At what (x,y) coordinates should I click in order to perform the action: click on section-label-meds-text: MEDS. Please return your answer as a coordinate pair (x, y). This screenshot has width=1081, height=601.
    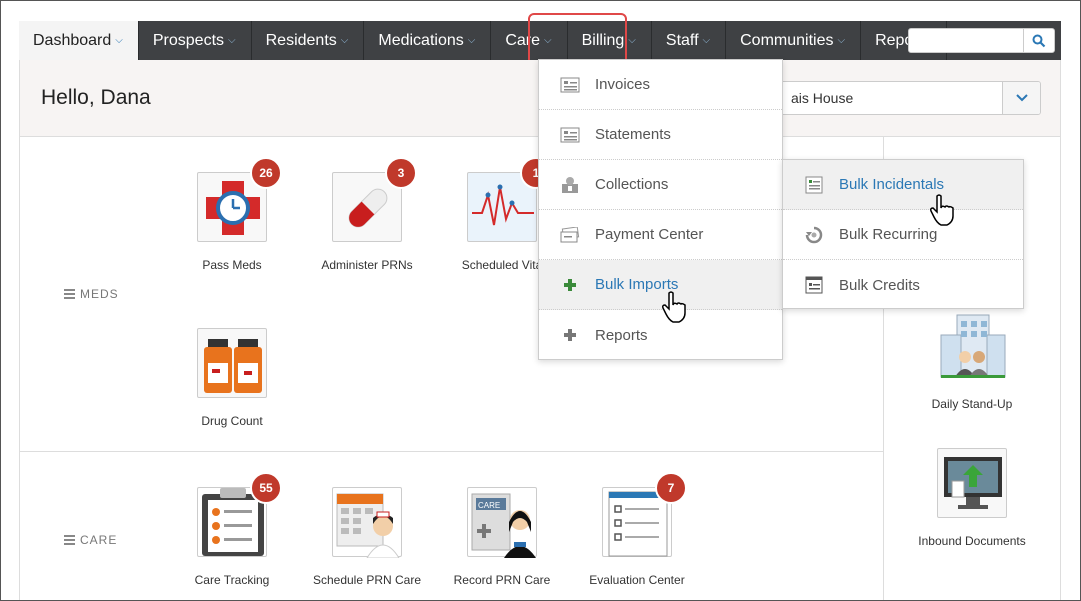
    Looking at the image, I should click on (99, 294).